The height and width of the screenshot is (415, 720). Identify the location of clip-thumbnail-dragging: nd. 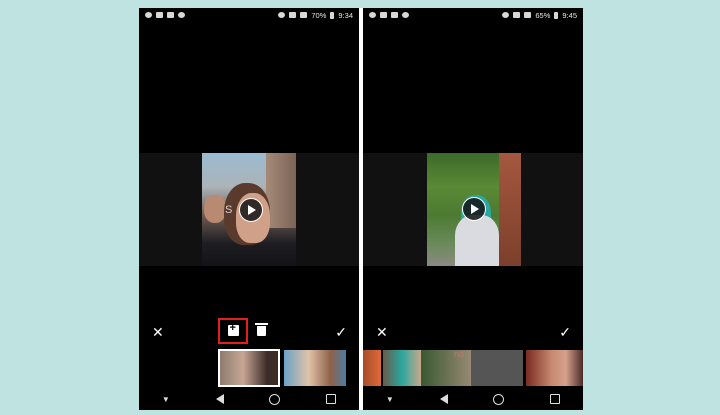
(446, 368).